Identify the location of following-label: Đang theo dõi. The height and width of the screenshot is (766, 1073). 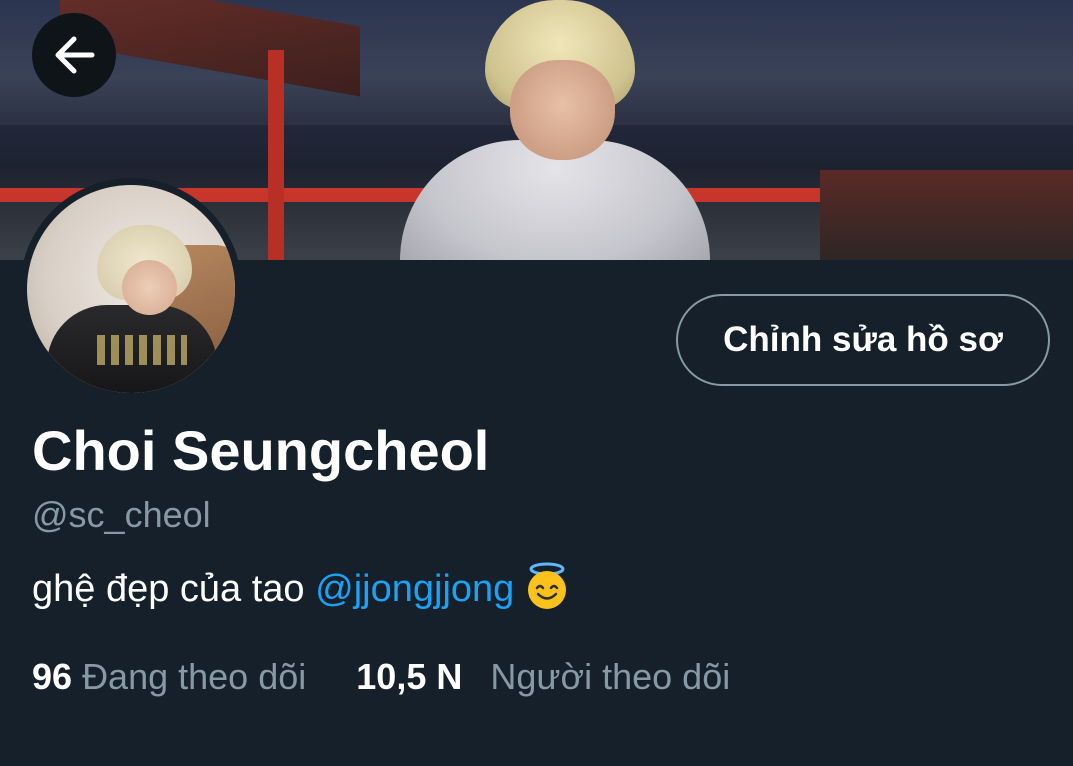
(194, 676).